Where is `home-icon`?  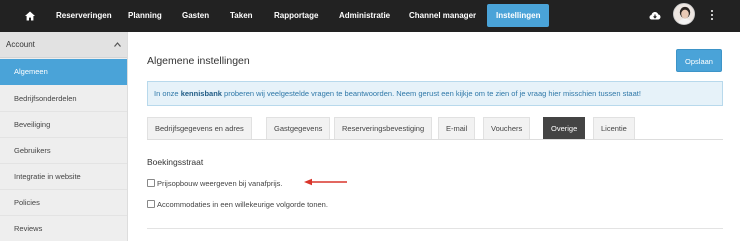
home-icon is located at coordinates (30, 16).